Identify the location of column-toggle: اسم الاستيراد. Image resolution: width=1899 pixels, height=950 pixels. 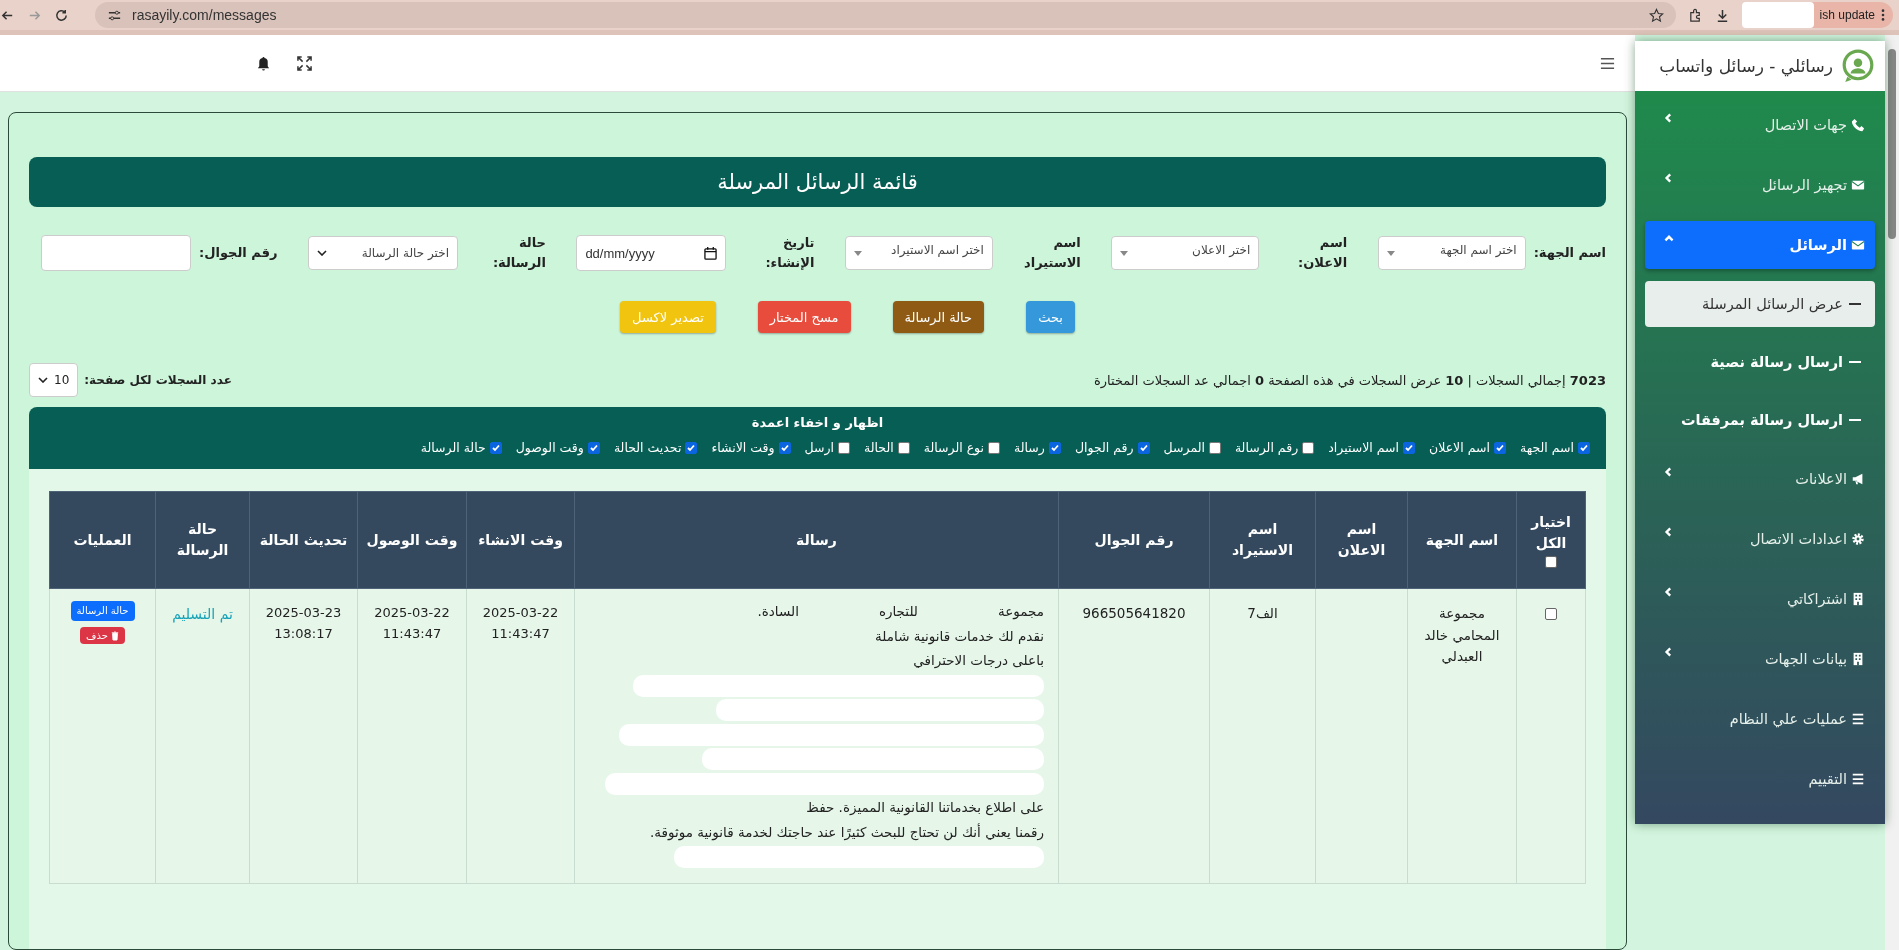
(1371, 448).